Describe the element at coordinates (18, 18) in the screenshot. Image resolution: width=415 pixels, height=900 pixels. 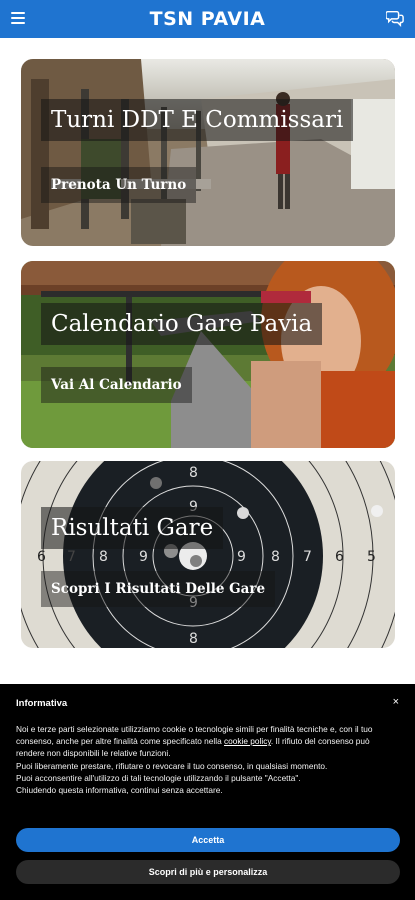
I see `hamburger-menu-icon` at that location.